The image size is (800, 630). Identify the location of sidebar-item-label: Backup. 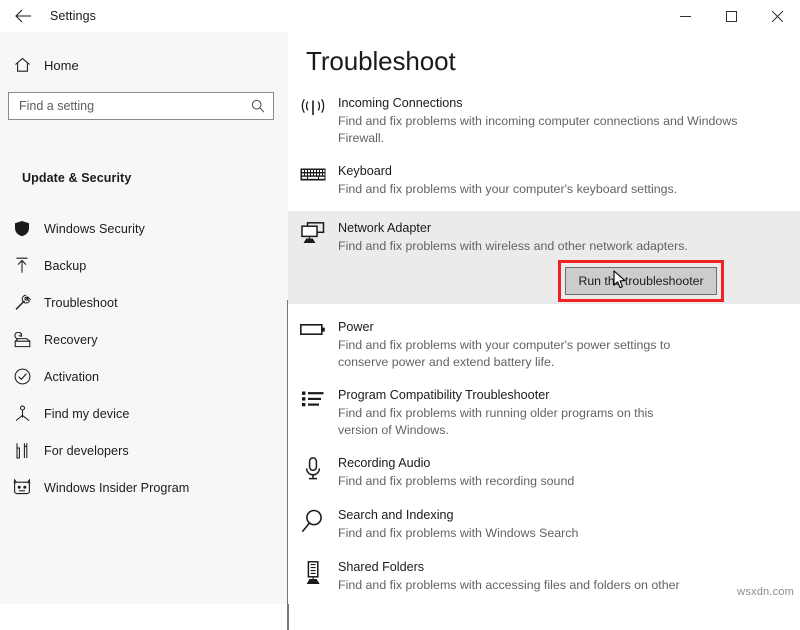
(65, 265).